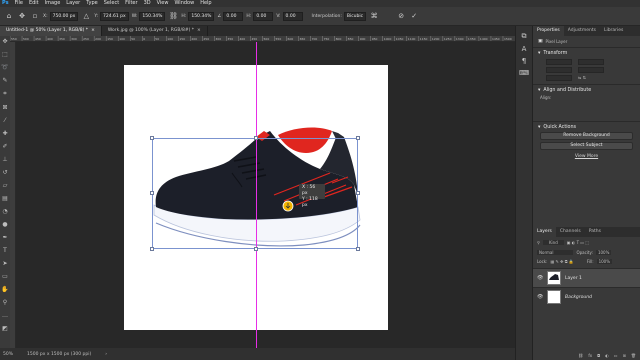  Describe the element at coordinates (559, 78) in the screenshot. I see `transform-angle-field` at that location.